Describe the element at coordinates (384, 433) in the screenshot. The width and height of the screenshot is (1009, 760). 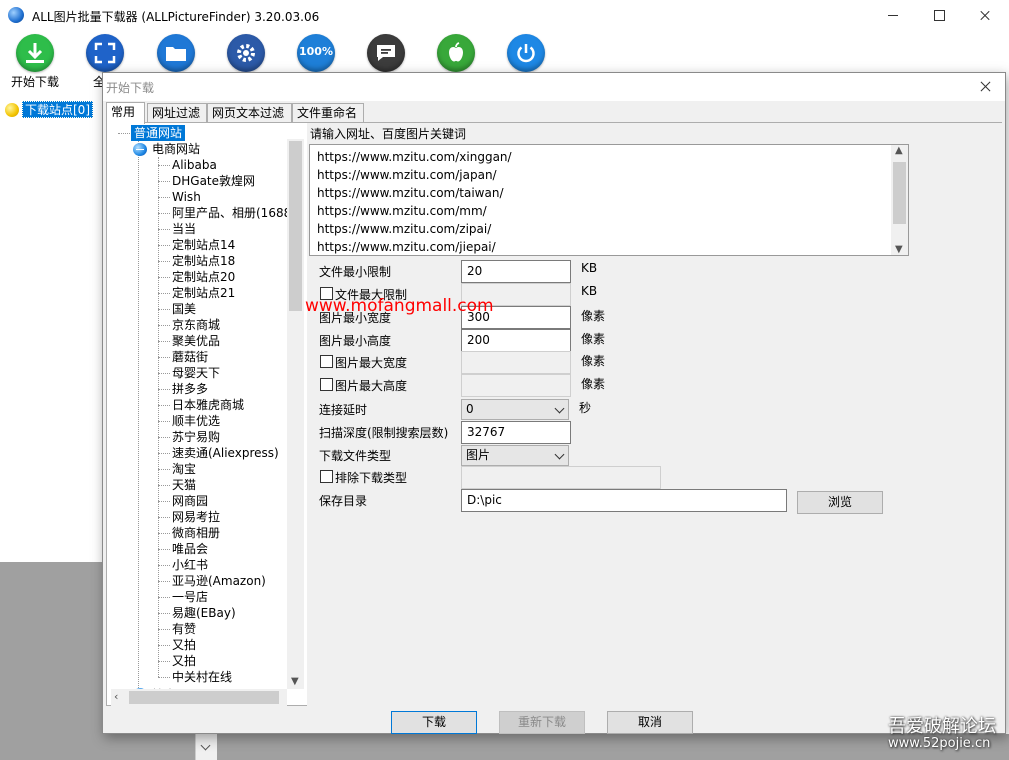
I see `scan-depth-label: 扫描深度(限制搜索层数)` at that location.